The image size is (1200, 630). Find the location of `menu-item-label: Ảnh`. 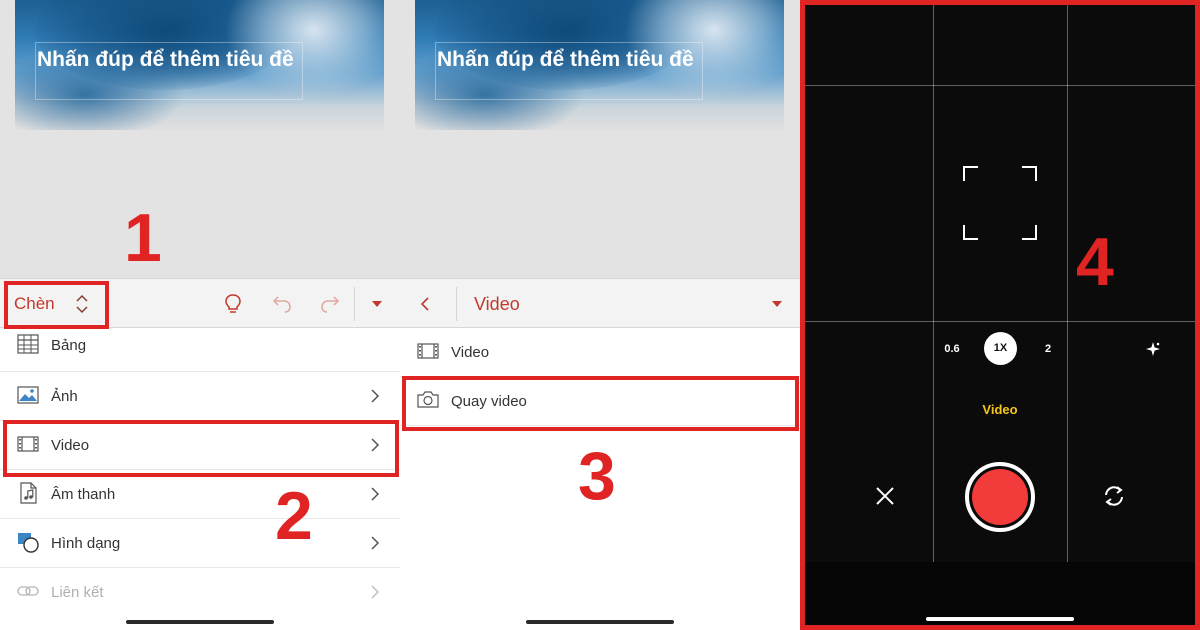

menu-item-label: Ảnh is located at coordinates (64, 396).